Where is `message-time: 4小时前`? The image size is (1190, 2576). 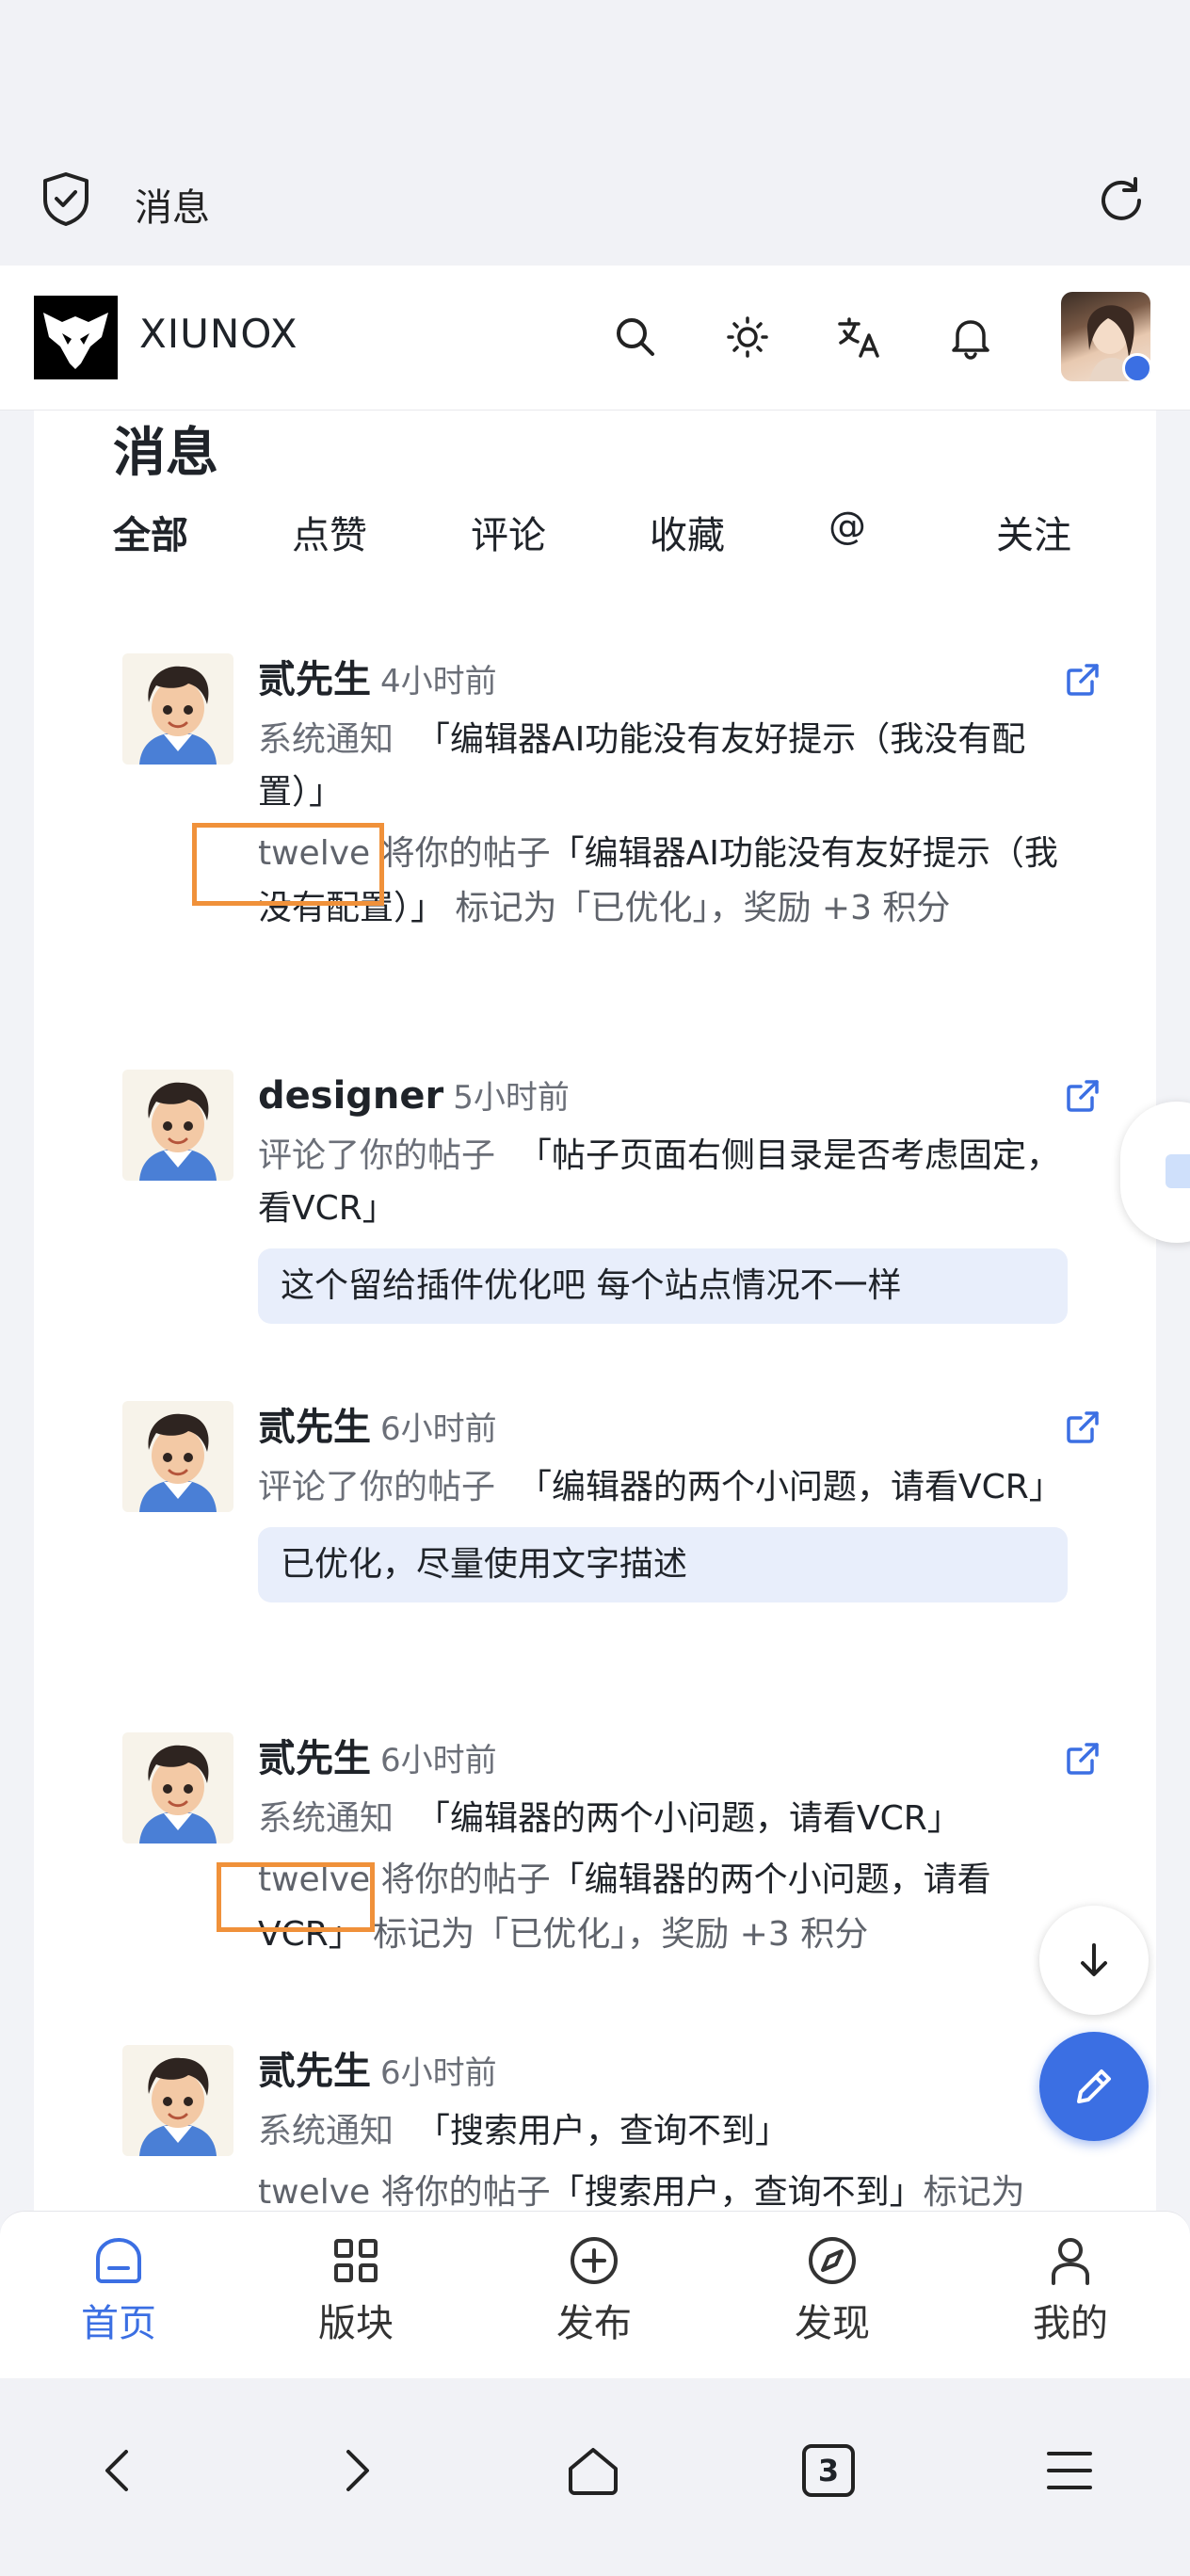 message-time: 4小时前 is located at coordinates (438, 681).